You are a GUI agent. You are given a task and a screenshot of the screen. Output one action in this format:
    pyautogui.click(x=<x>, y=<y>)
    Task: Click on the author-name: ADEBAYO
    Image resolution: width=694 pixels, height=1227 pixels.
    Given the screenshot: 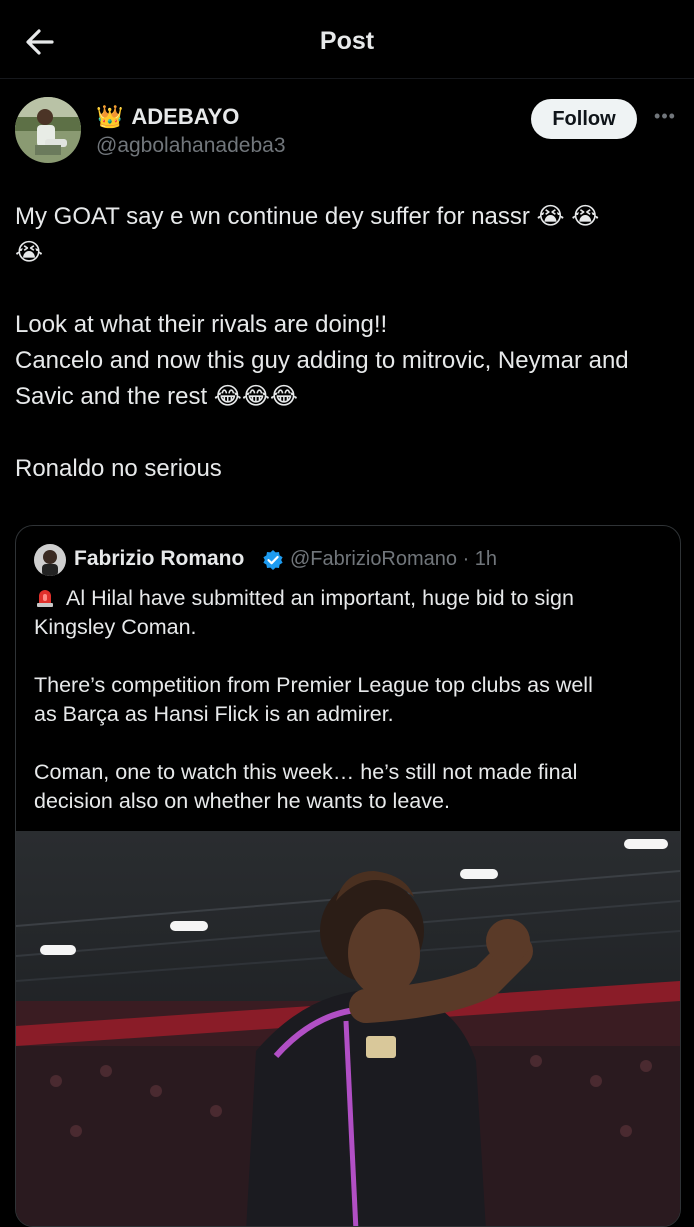 What is the action you would take?
    pyautogui.click(x=185, y=116)
    